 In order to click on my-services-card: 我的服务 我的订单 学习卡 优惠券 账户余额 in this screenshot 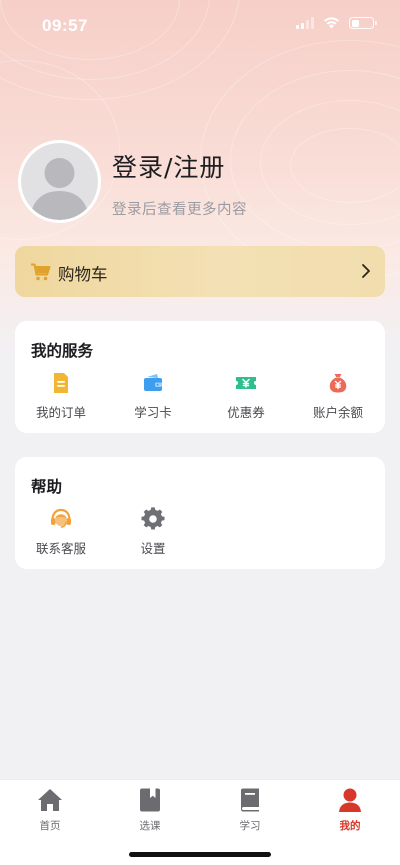, I will do `click(200, 377)`.